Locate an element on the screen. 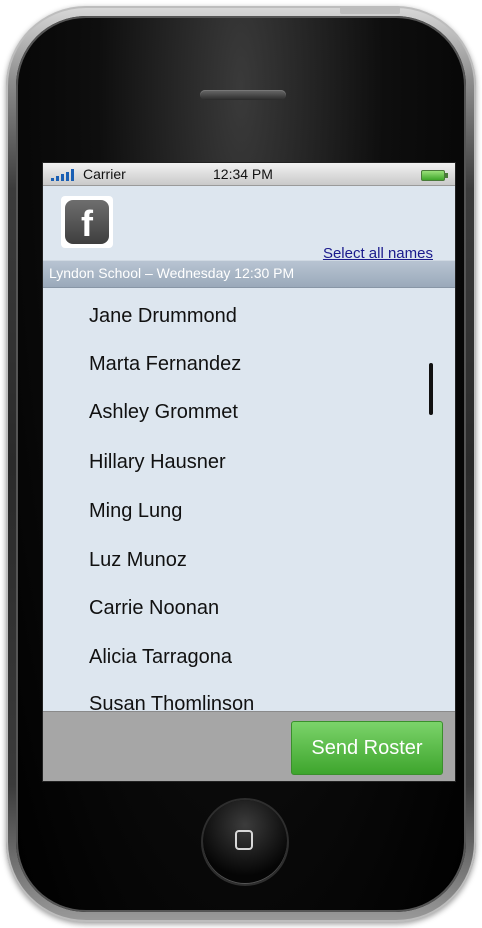  send-roster-button: Send Roster is located at coordinates (367, 748).